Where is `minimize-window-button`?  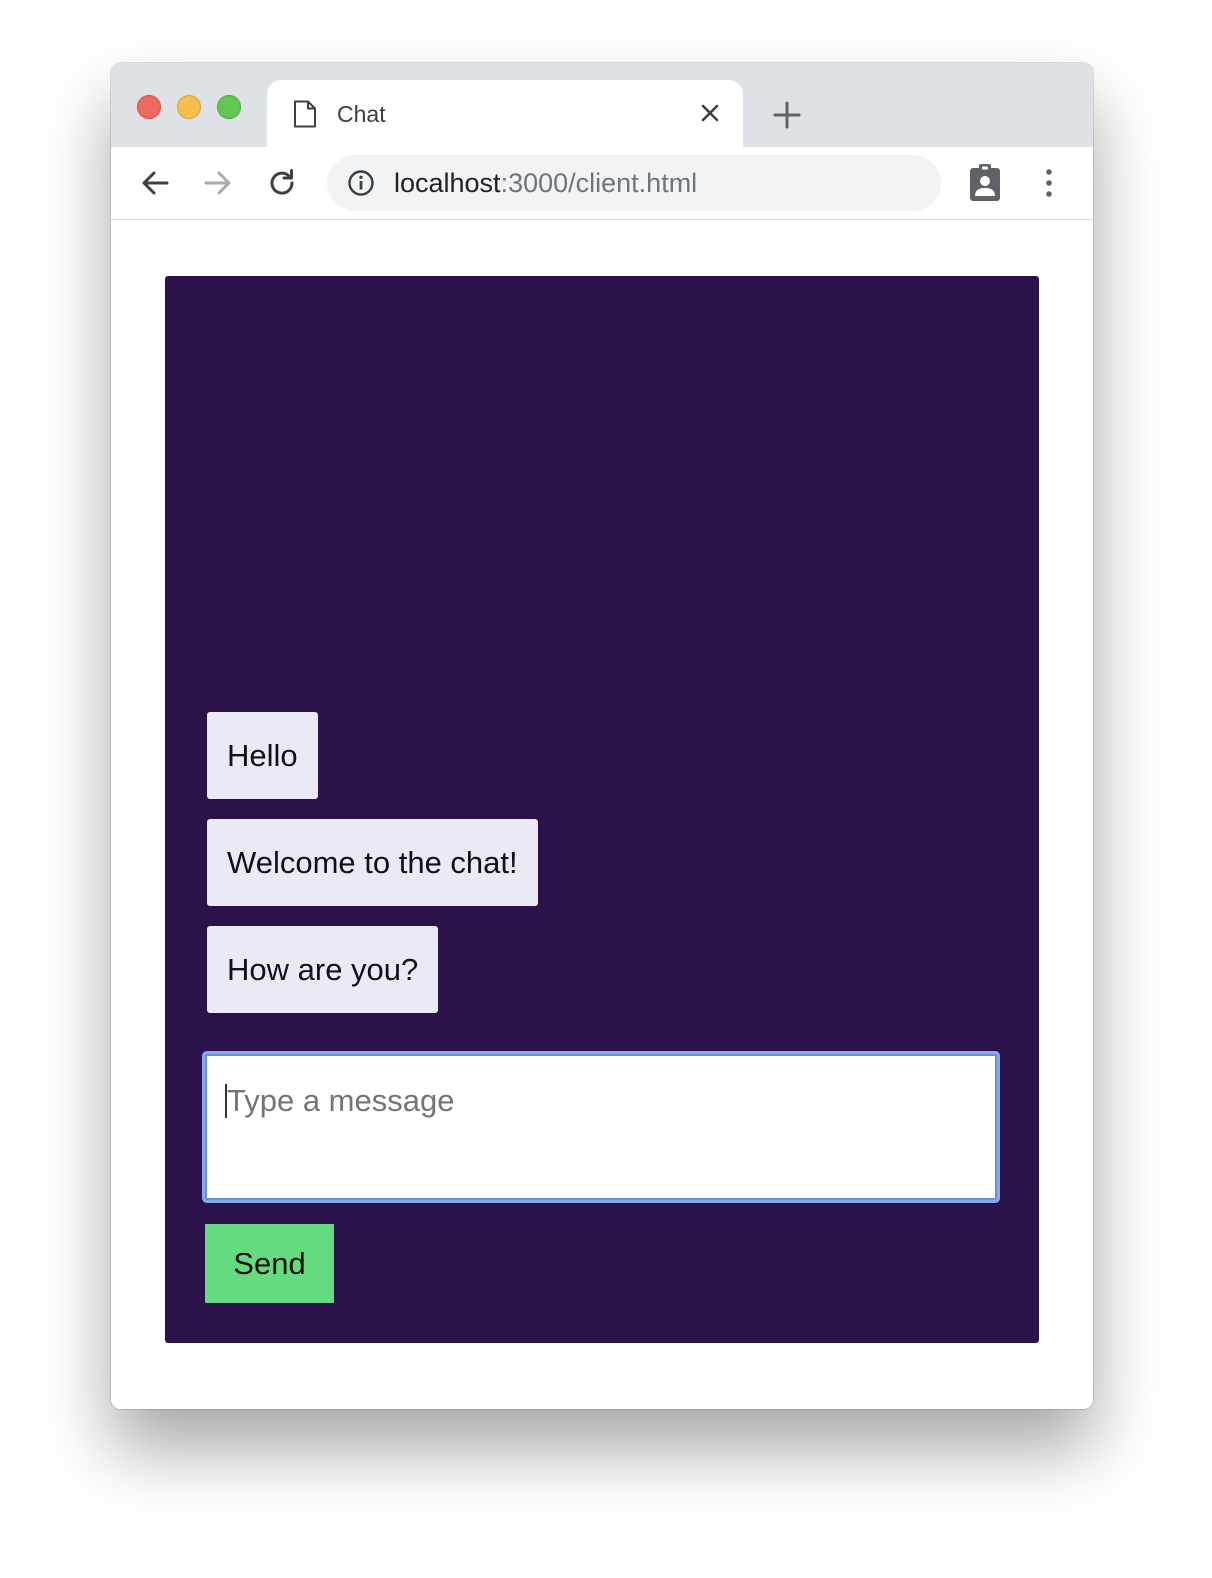 minimize-window-button is located at coordinates (189, 107).